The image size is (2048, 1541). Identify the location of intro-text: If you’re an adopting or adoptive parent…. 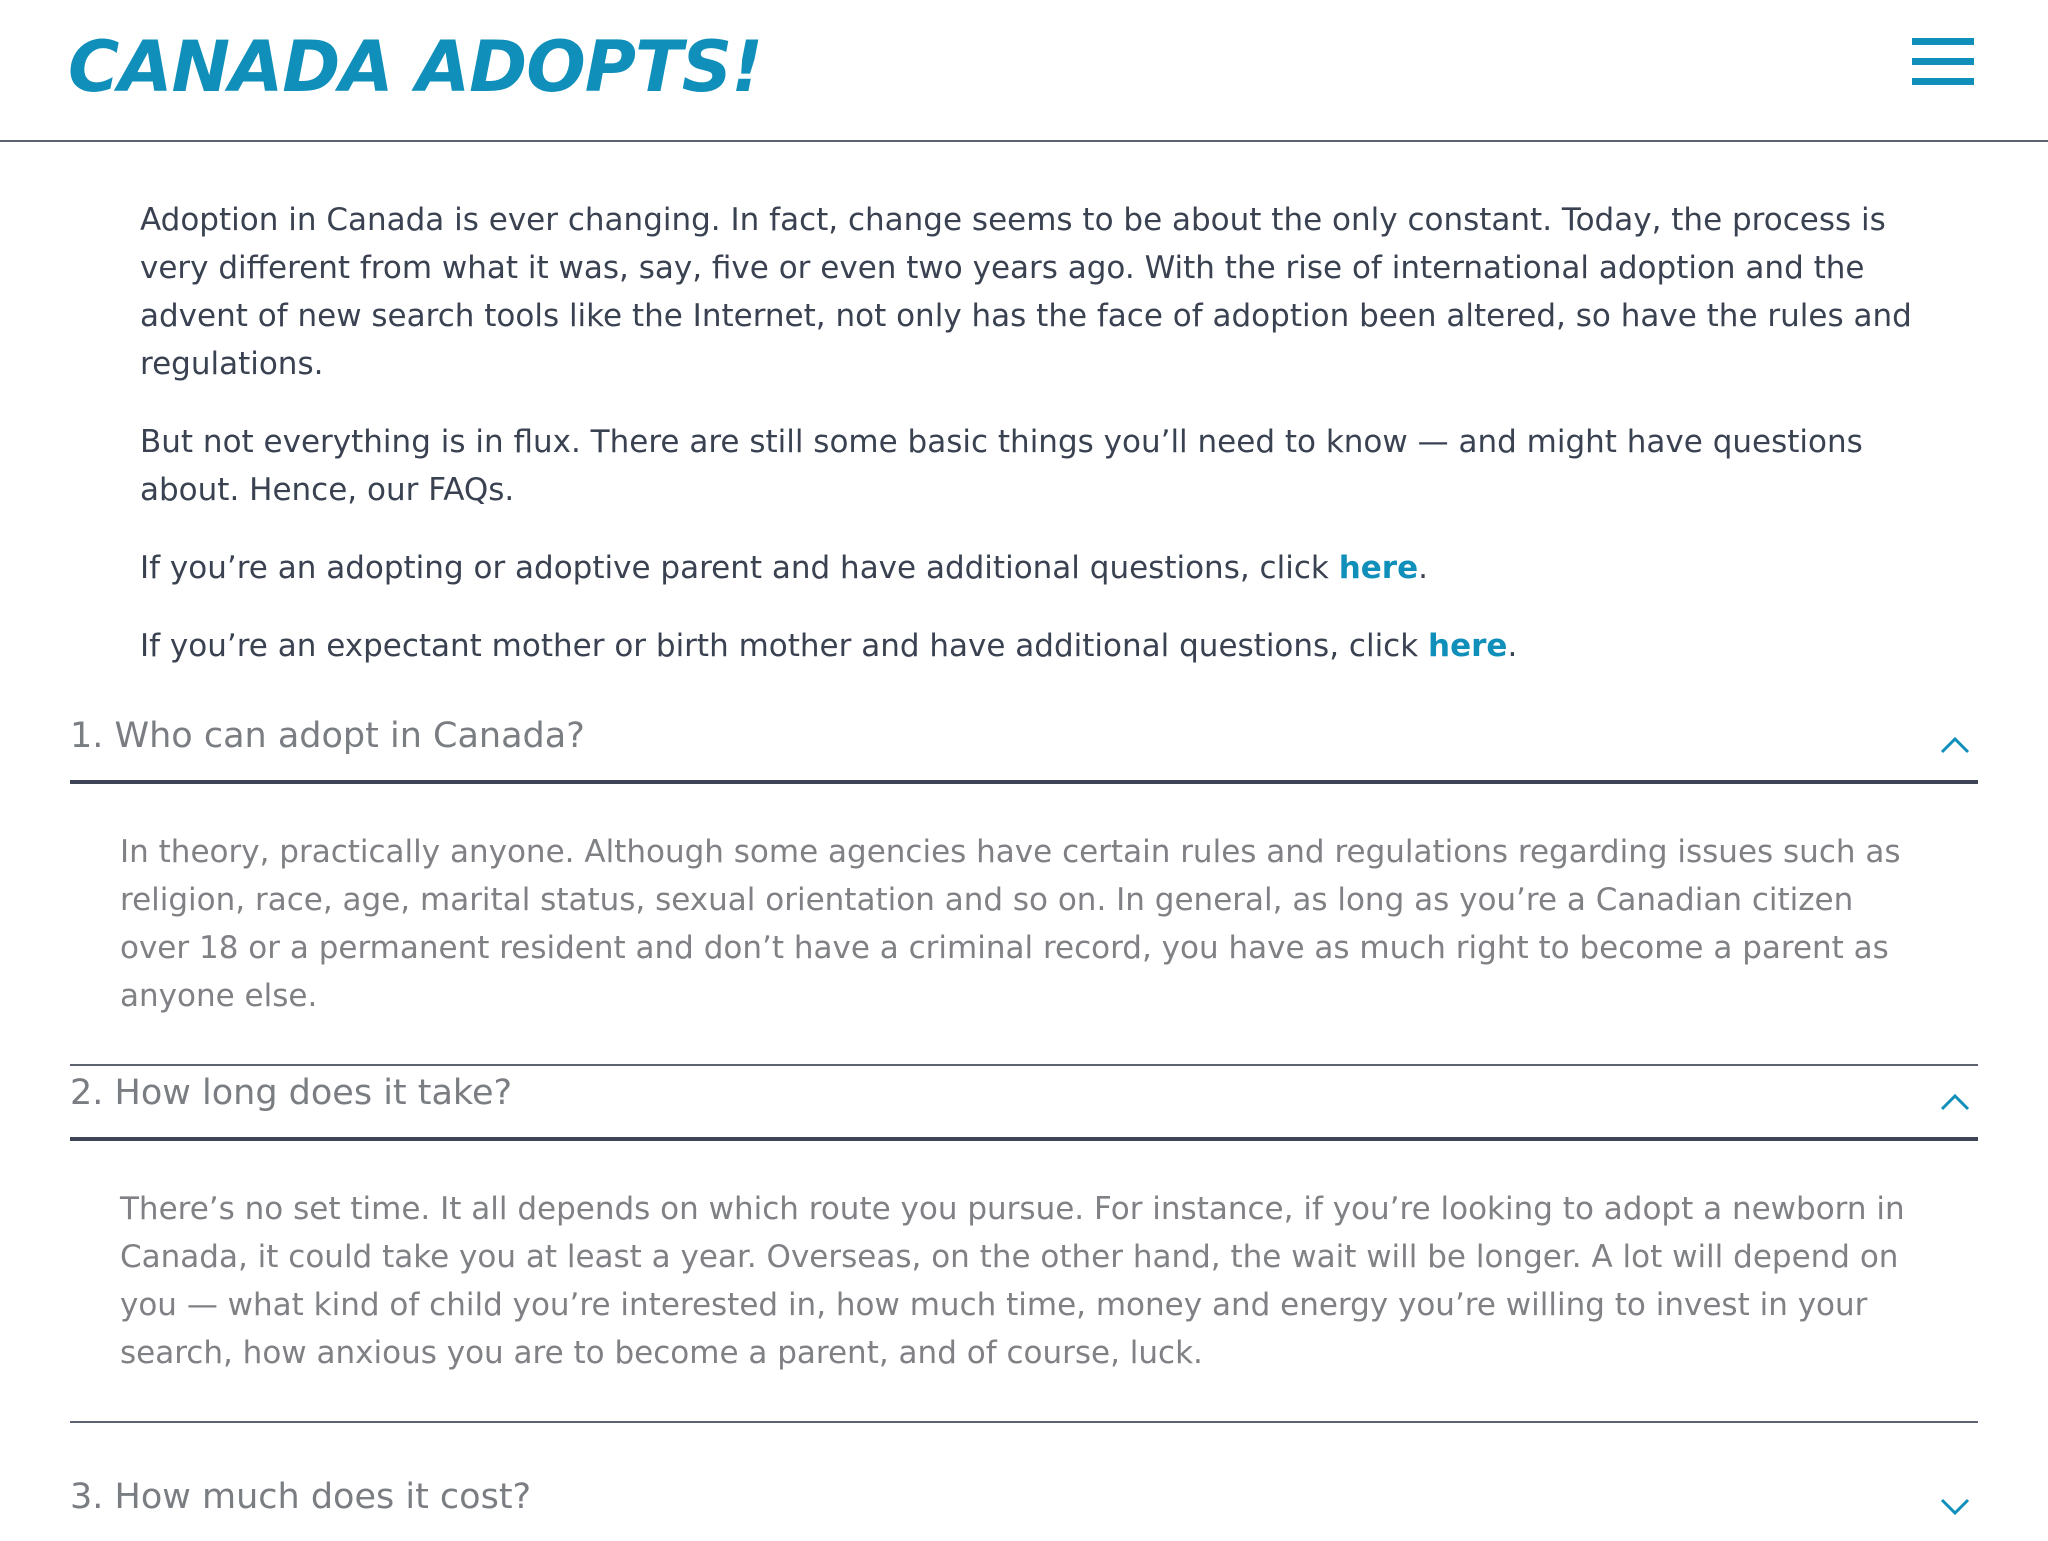
(739, 568).